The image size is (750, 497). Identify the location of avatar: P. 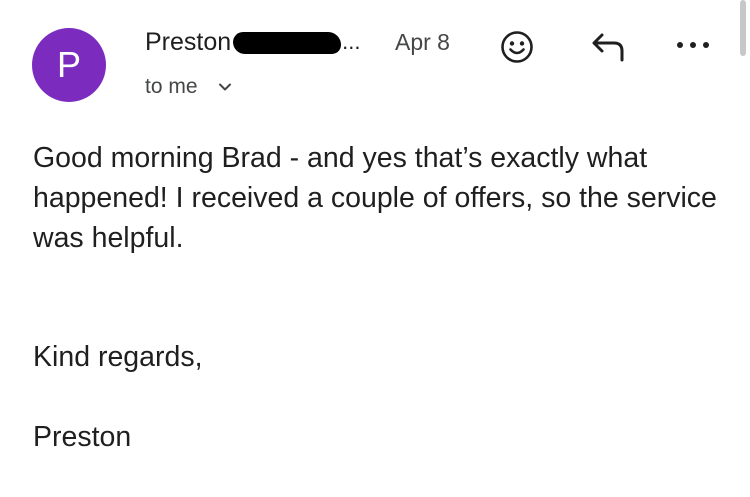
(69, 65).